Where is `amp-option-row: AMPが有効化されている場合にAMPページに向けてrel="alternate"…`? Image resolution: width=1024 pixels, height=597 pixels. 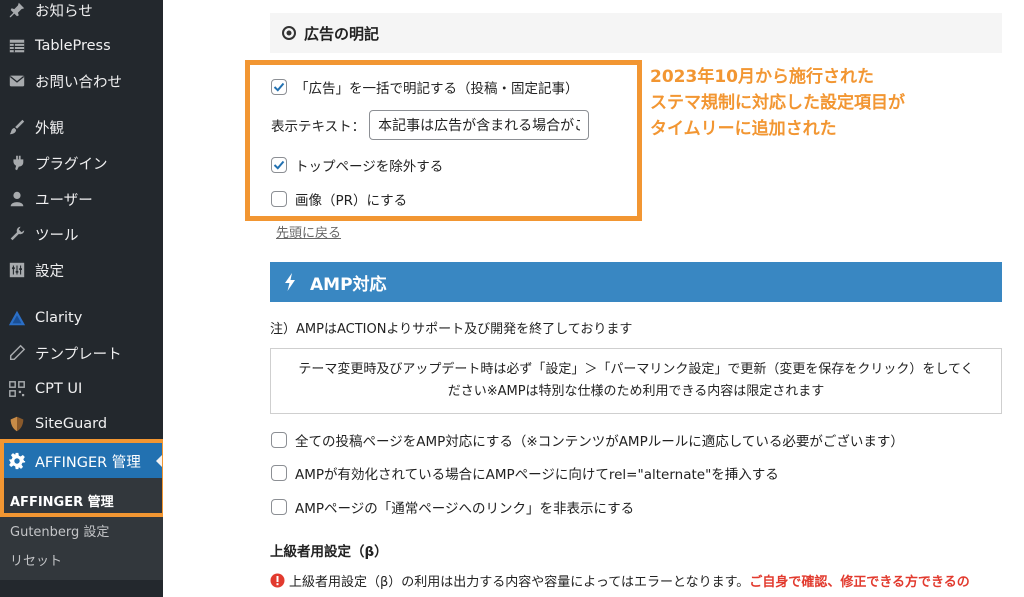 amp-option-row: AMPが有効化されている場合にAMPページに向けてrel="alternate"… is located at coordinates (525, 473).